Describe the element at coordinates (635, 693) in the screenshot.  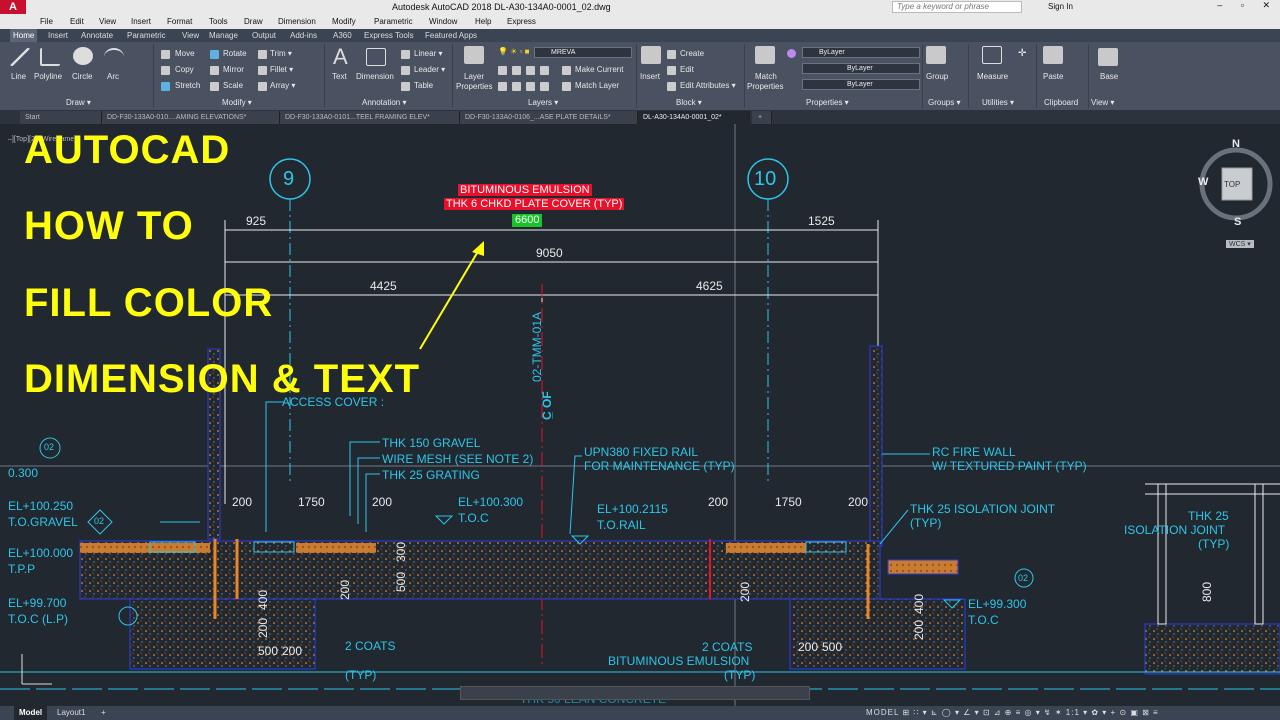
I see `command-line` at that location.